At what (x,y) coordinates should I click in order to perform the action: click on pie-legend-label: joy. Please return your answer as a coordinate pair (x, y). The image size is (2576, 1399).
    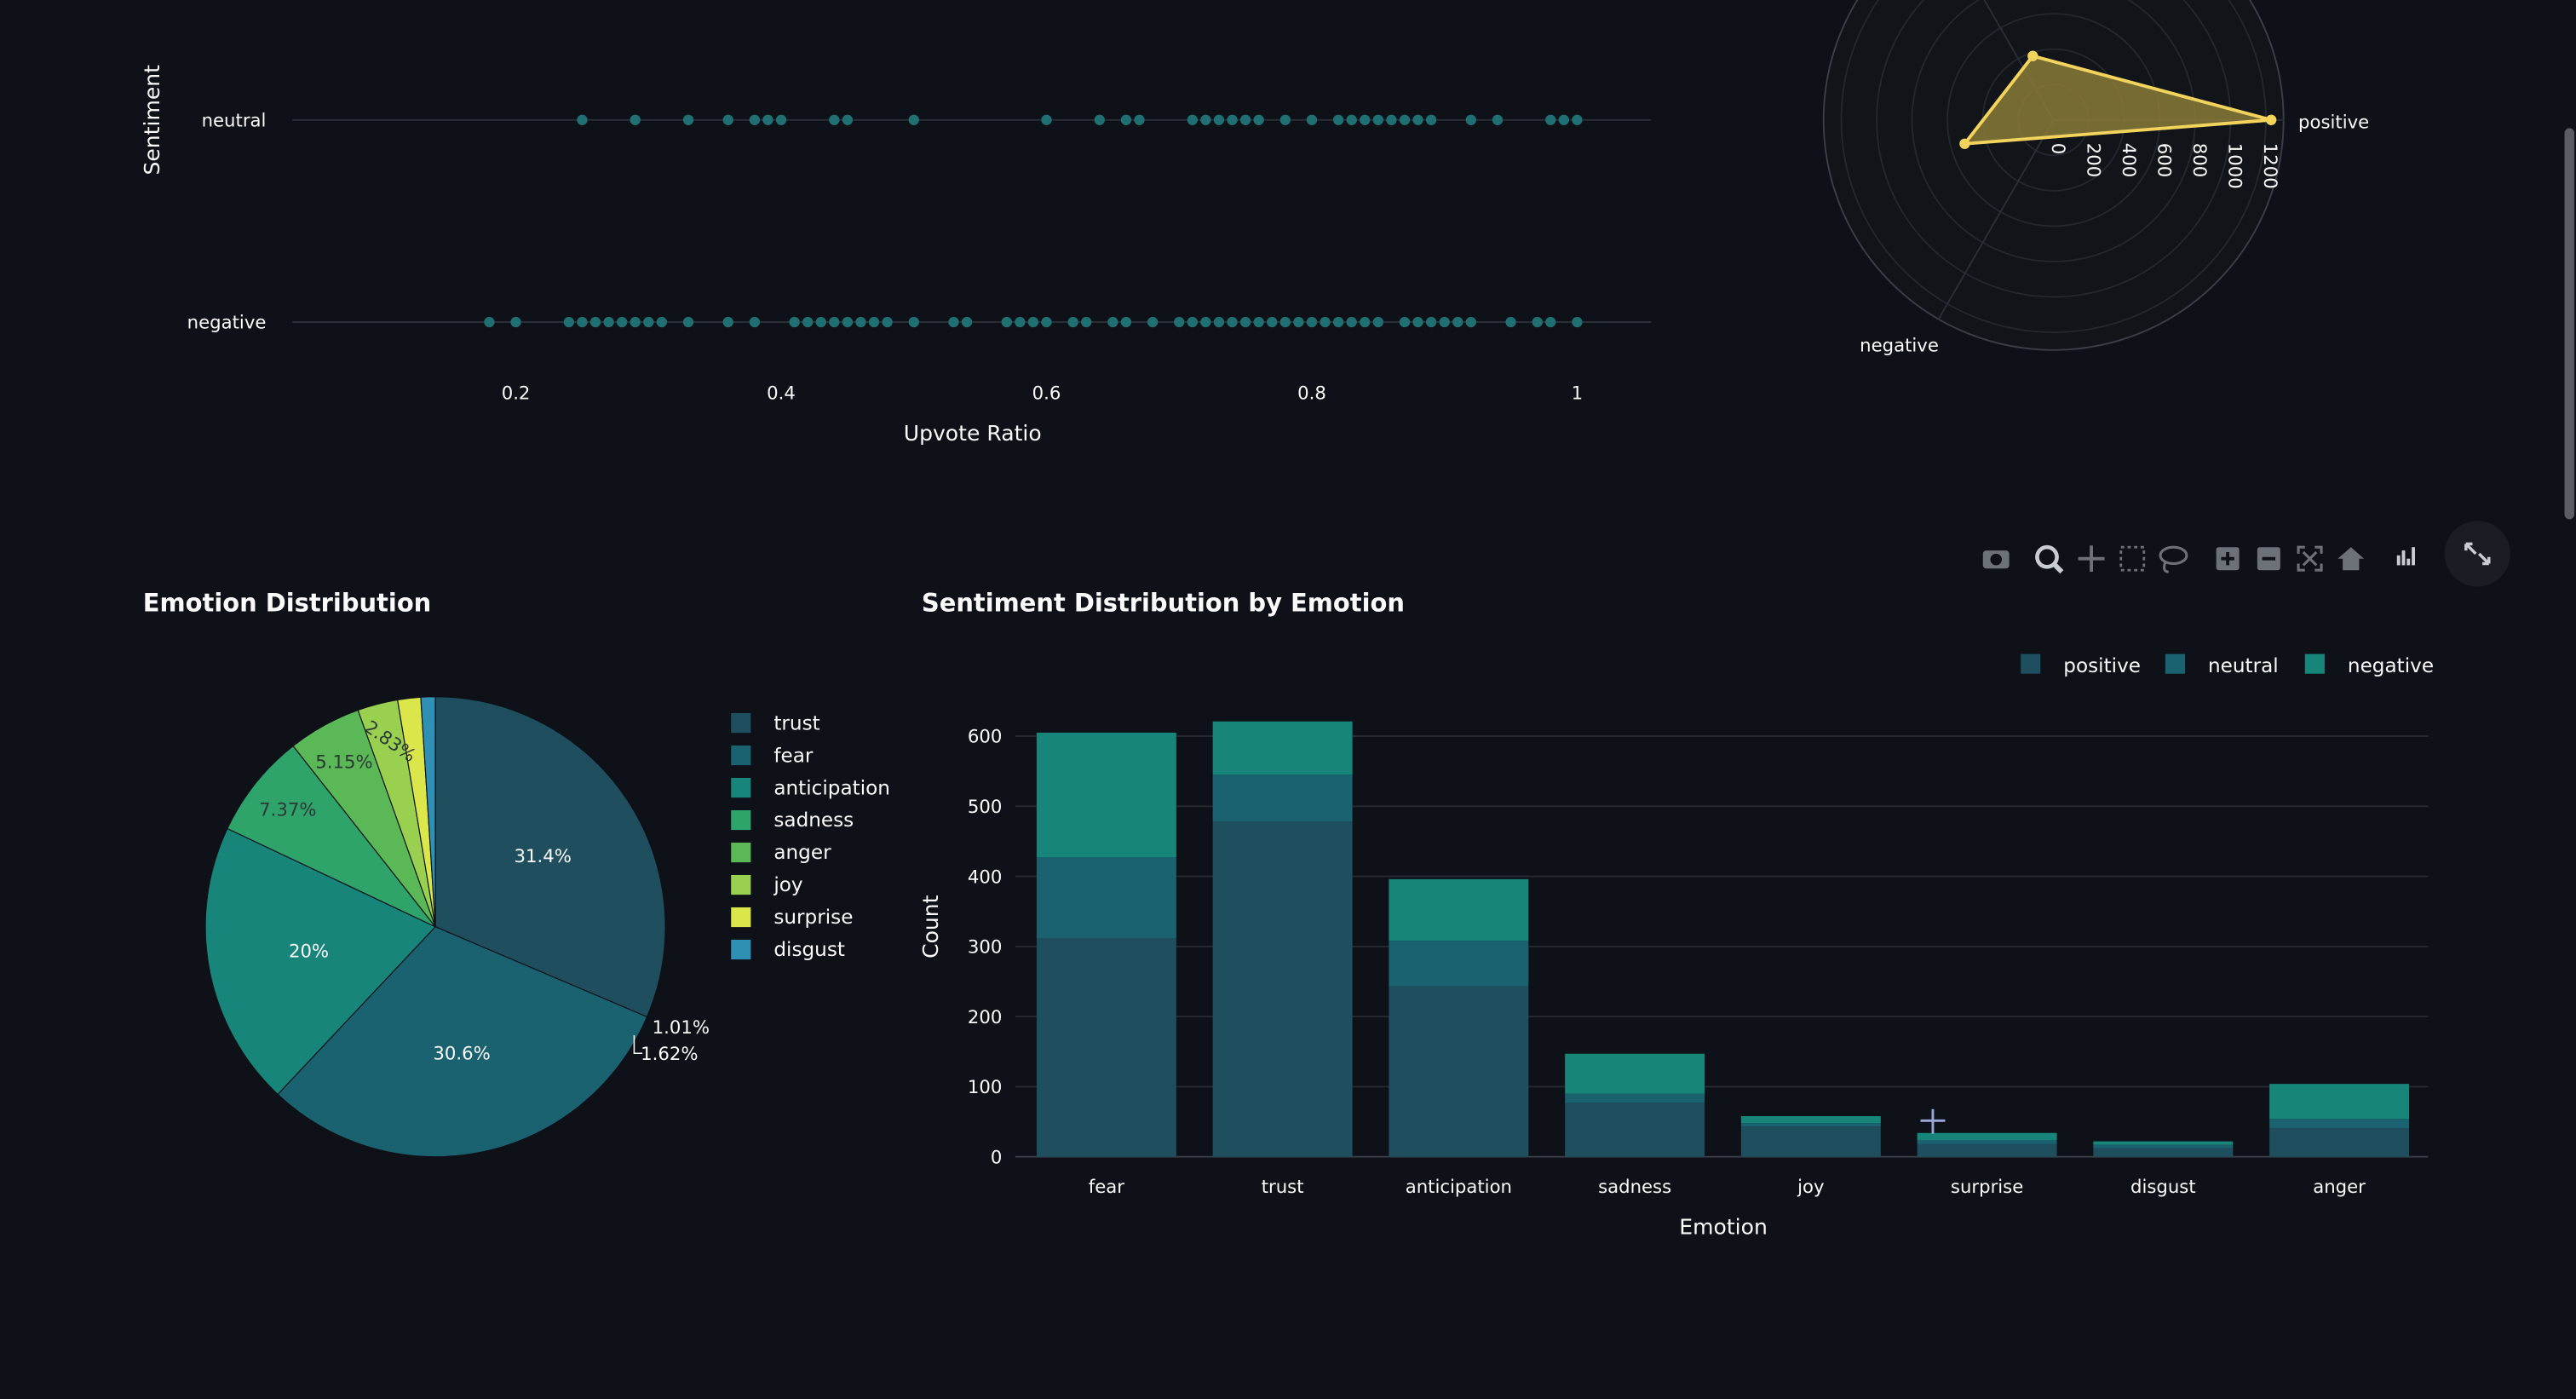
    Looking at the image, I should click on (788, 885).